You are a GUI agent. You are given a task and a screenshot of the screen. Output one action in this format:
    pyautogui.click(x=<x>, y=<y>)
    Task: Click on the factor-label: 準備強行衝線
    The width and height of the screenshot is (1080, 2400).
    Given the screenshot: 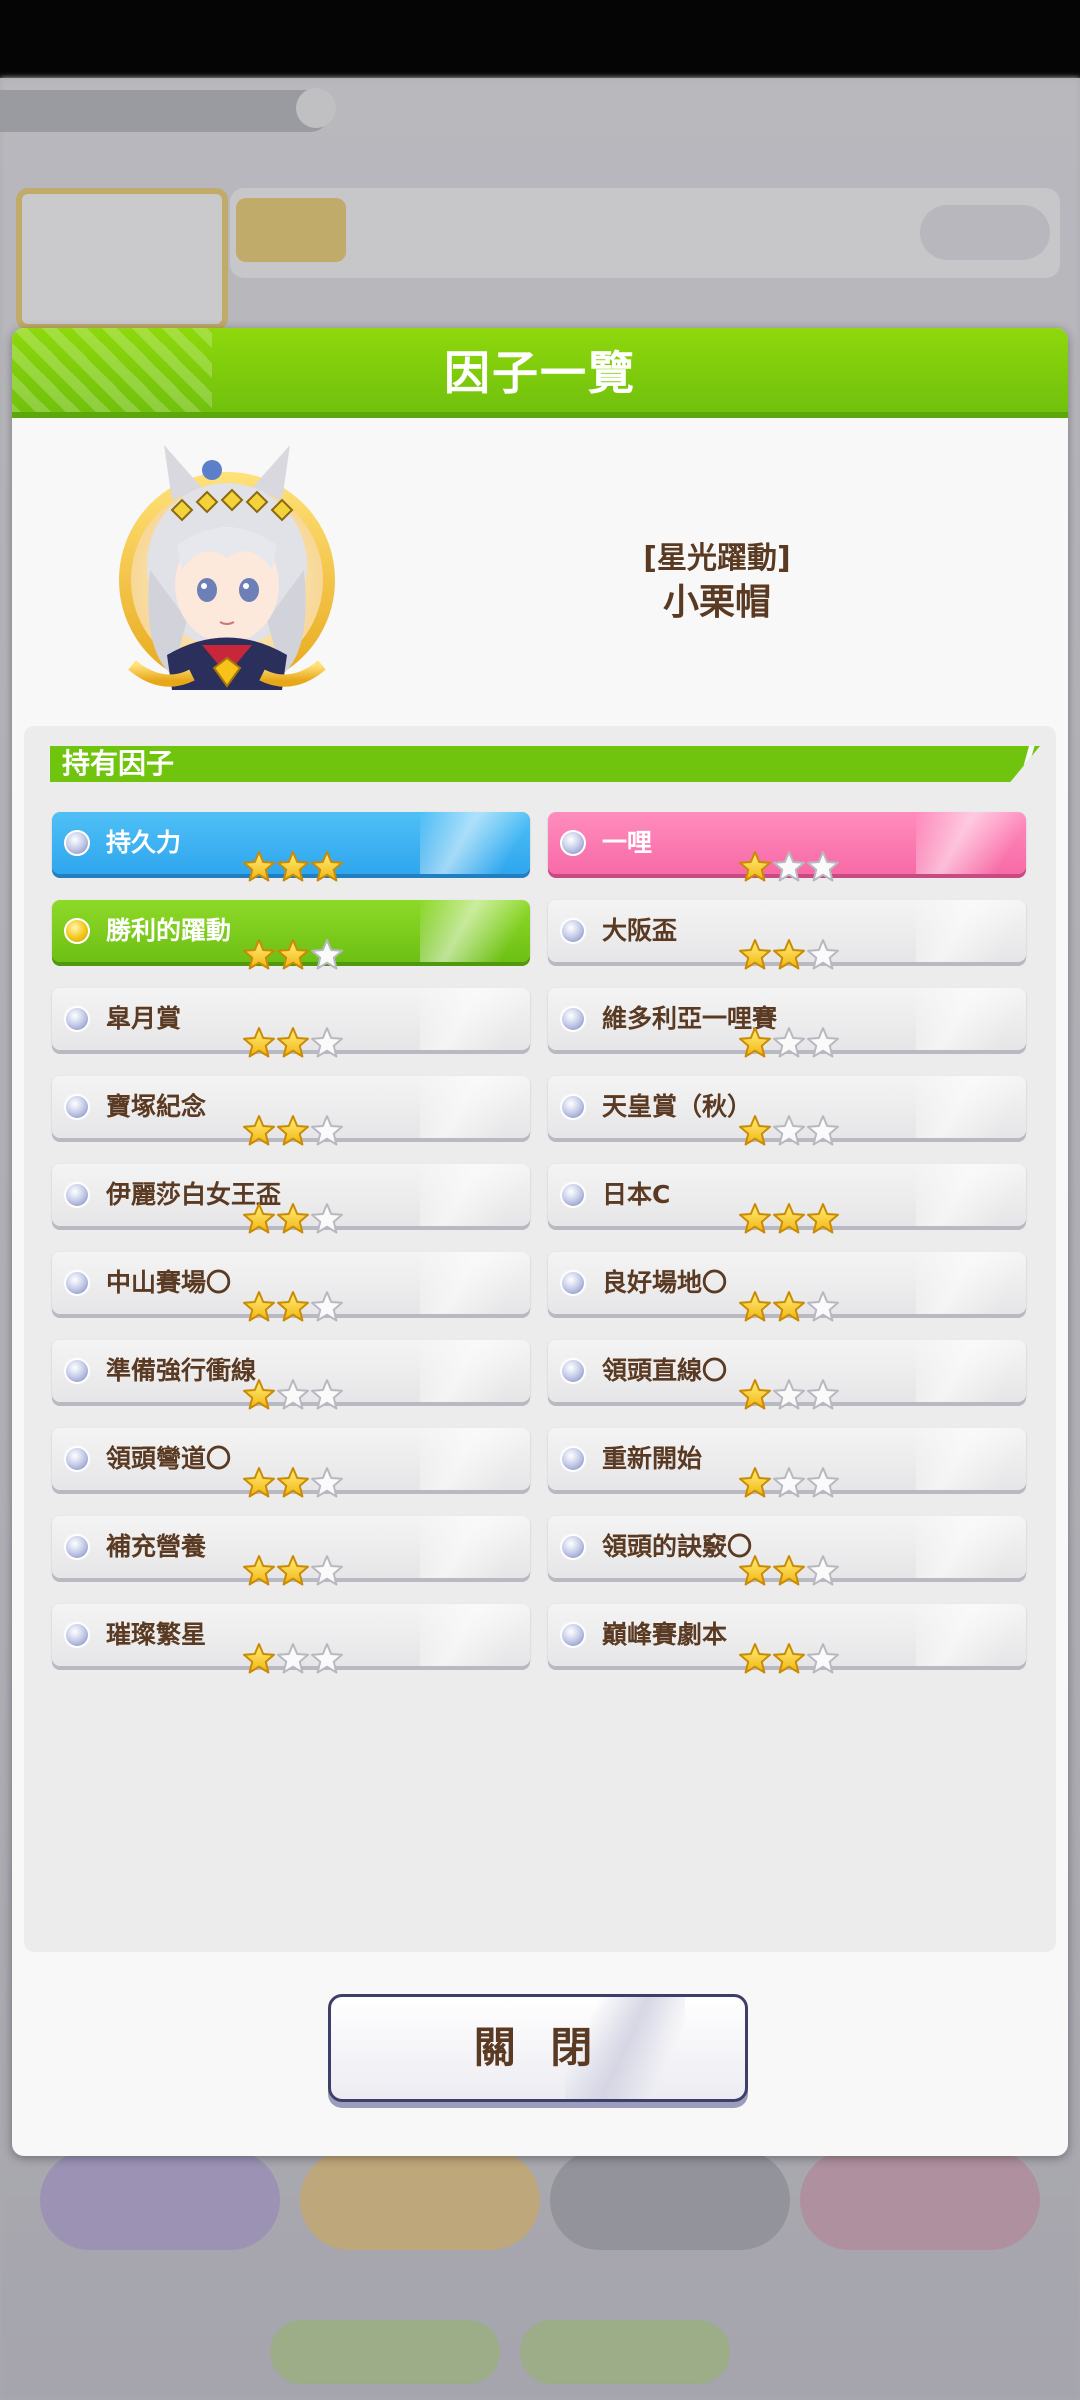 What is the action you would take?
    pyautogui.click(x=181, y=1370)
    